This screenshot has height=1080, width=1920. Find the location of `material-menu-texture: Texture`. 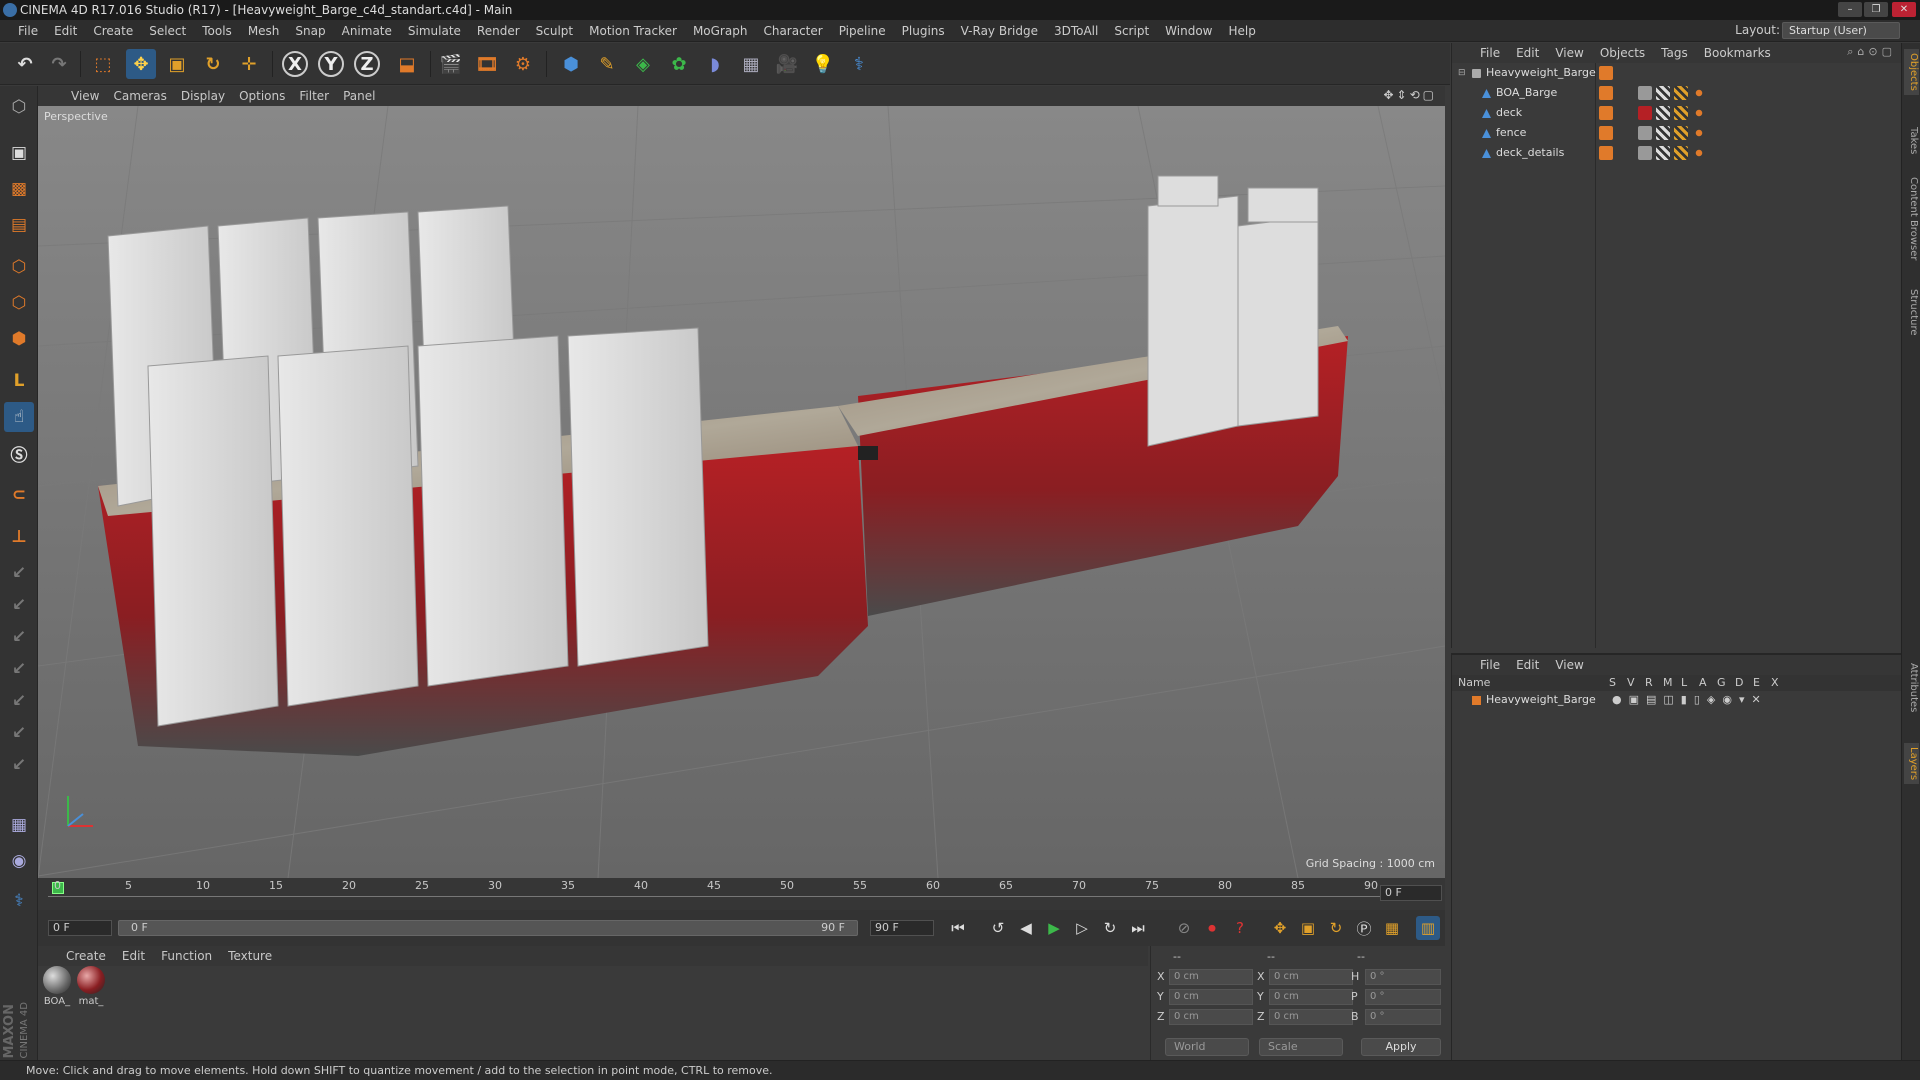

material-menu-texture: Texture is located at coordinates (250, 956).